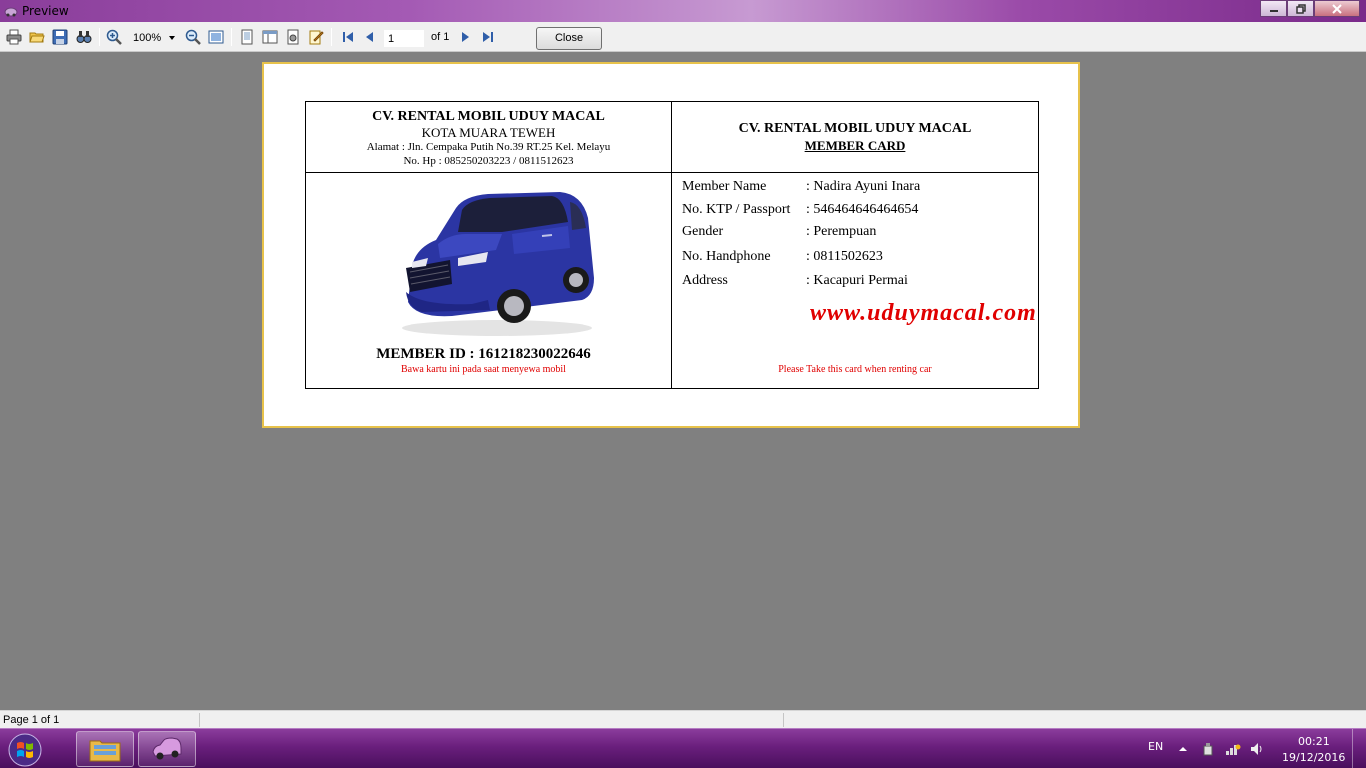 This screenshot has width=1366, height=768. I want to click on taskbar-app-button, so click(167, 749).